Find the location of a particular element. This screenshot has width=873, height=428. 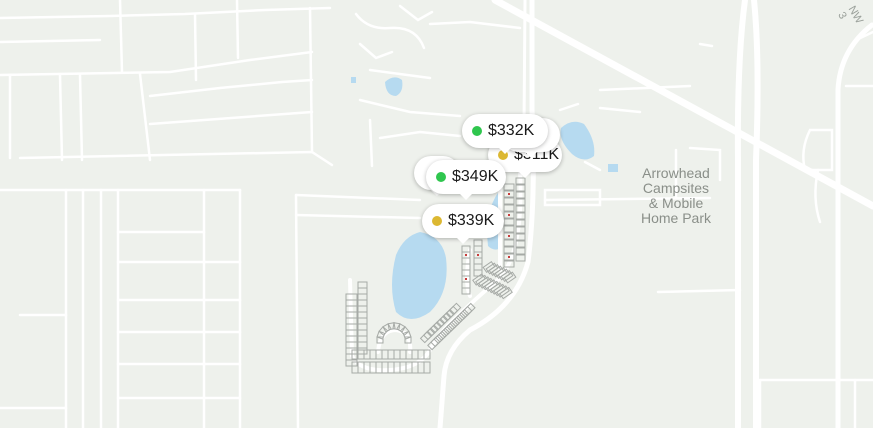

price-pin: $339K is located at coordinates (463, 224).